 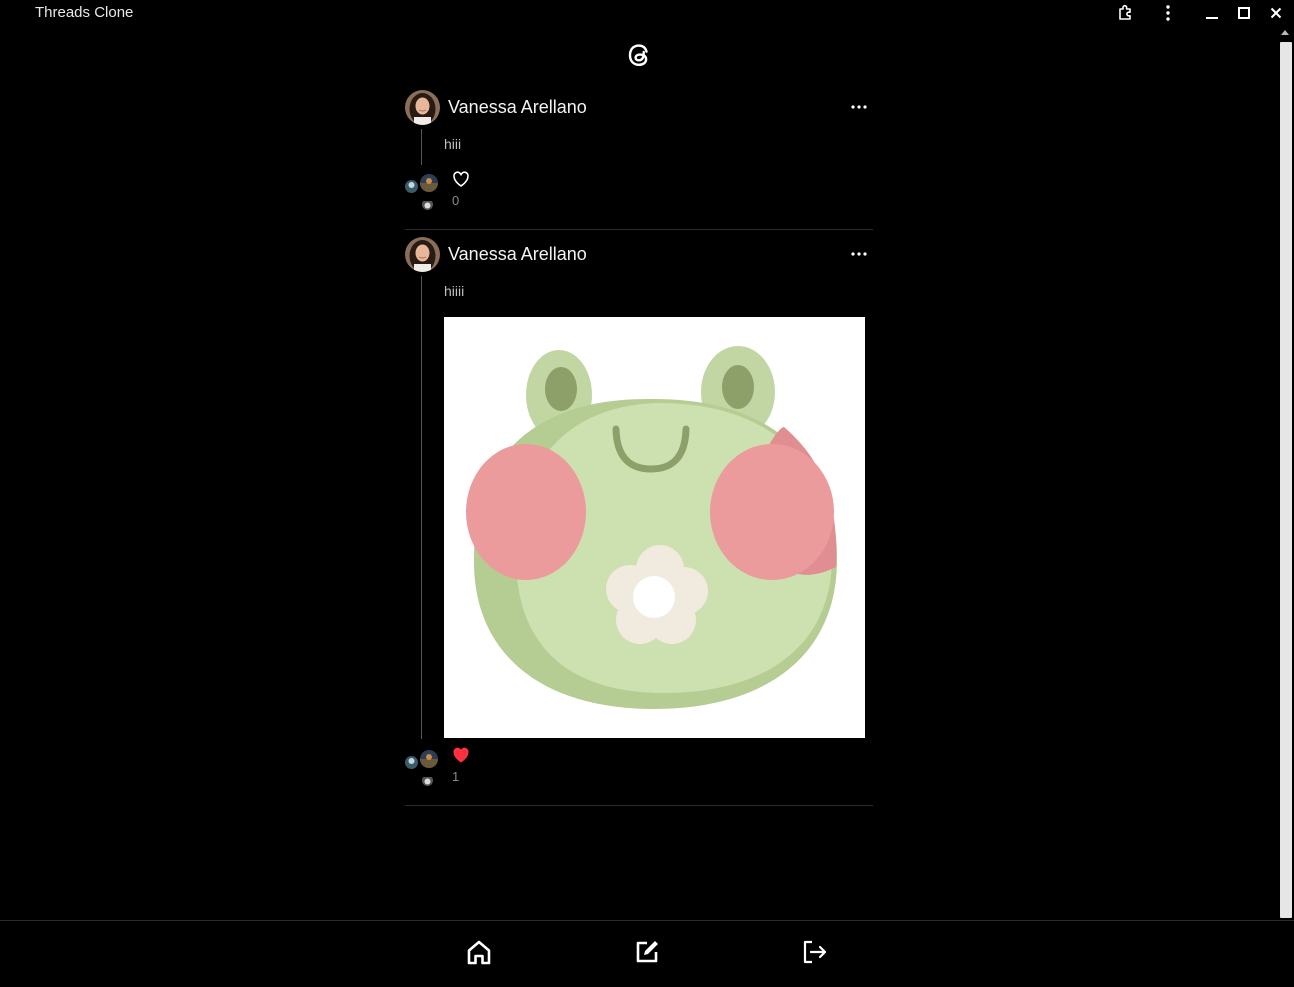 I want to click on compose-icon, so click(x=647, y=952).